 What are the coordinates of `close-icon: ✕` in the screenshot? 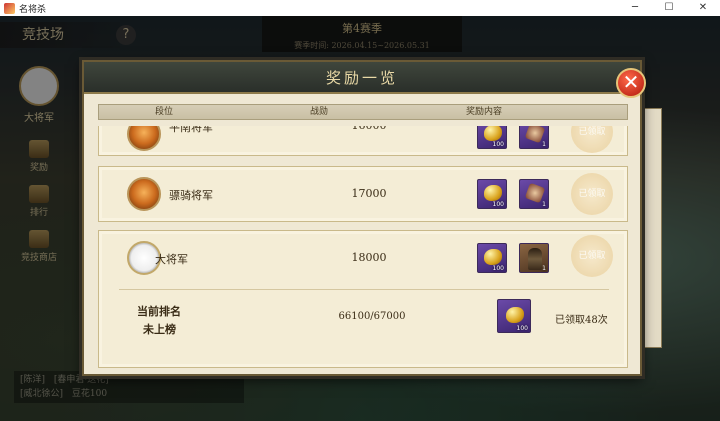 It's located at (631, 83).